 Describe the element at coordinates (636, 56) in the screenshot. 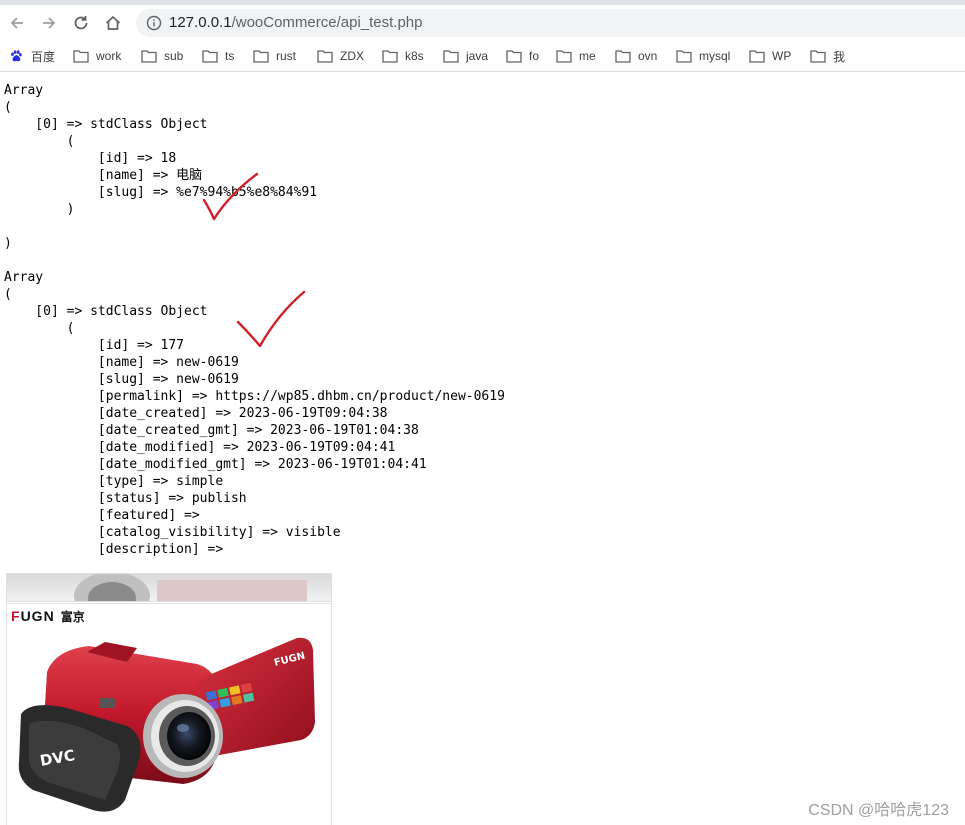

I see `bookmark-folder-ovn: ovn` at that location.